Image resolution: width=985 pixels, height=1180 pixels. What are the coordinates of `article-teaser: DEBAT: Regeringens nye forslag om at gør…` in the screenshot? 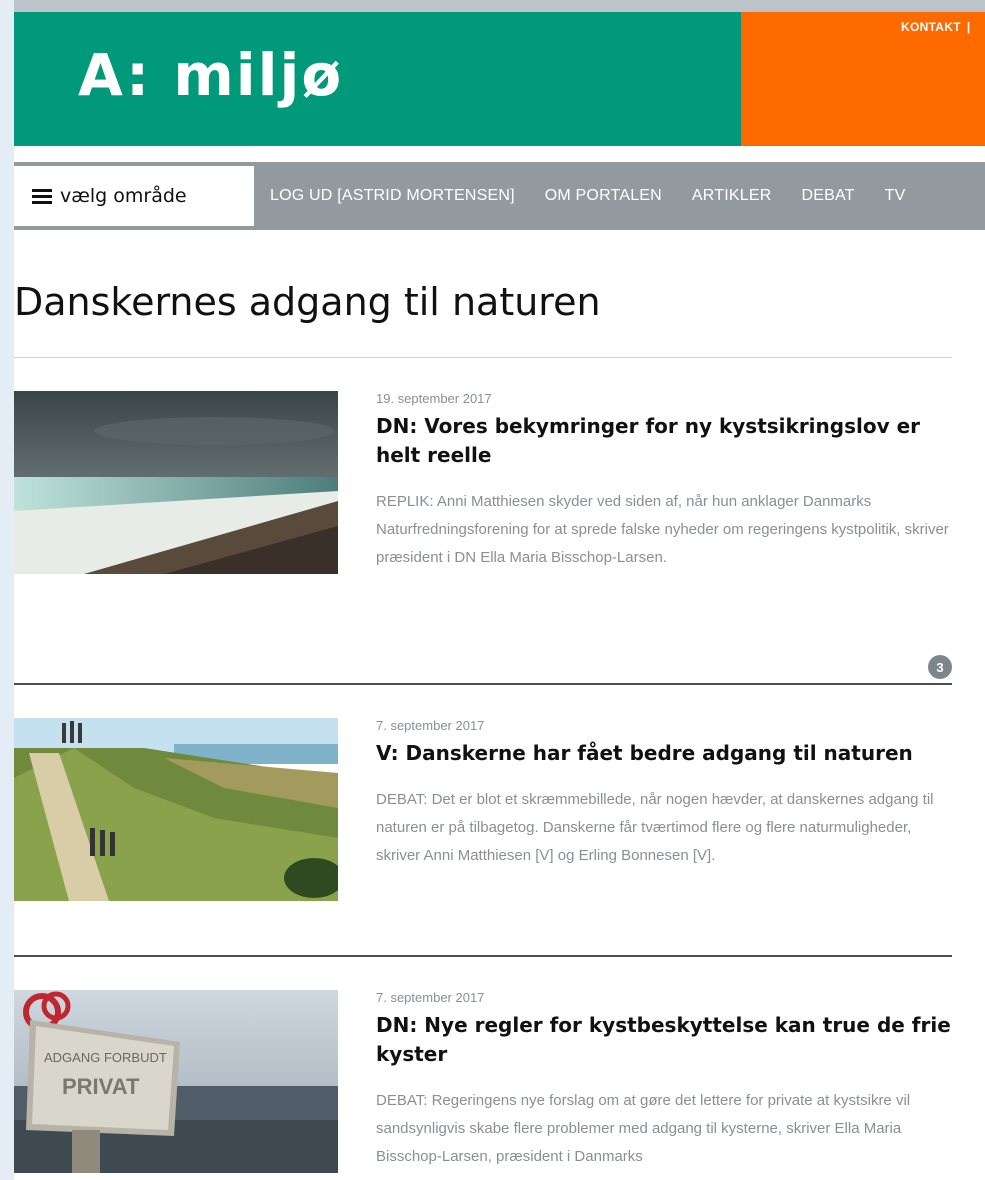 It's located at (643, 1128).